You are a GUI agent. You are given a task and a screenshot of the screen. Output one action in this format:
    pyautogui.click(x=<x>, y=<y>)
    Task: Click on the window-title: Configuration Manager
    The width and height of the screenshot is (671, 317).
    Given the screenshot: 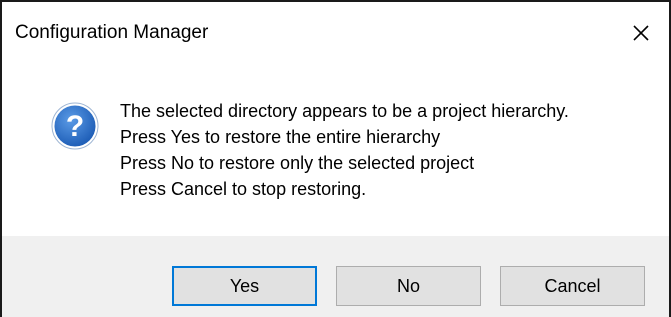 What is the action you would take?
    pyautogui.click(x=112, y=32)
    